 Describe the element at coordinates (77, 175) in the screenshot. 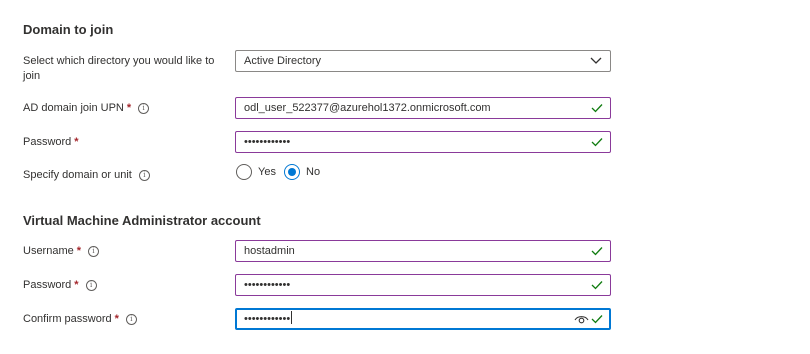

I see `specify-domain-label-text: Specify domain or unit` at that location.